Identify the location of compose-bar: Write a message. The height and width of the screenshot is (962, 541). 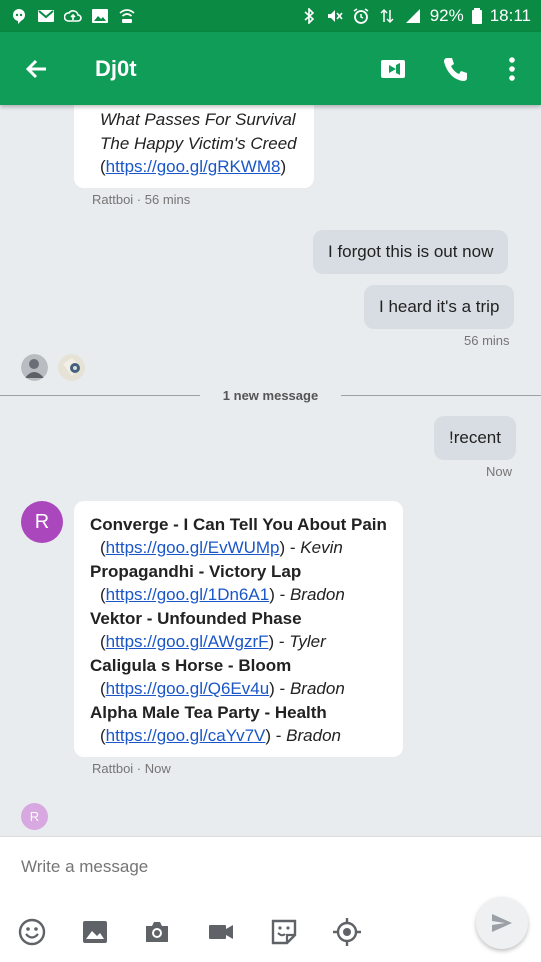
(270, 899).